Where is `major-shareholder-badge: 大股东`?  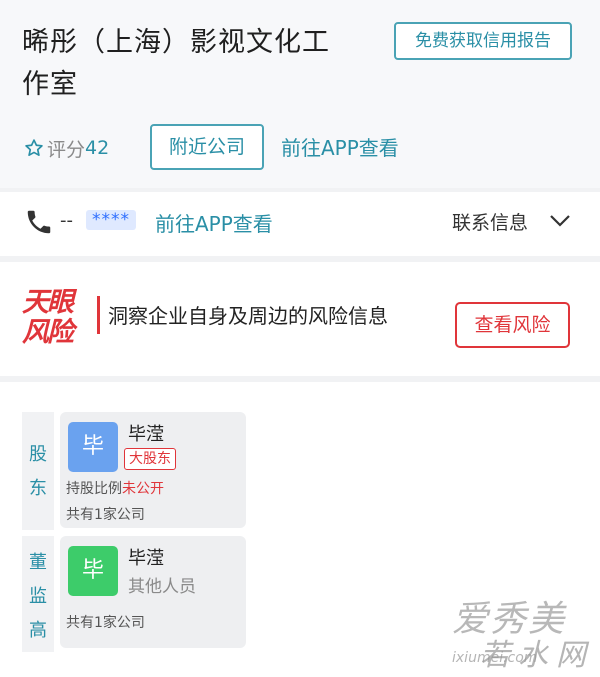
major-shareholder-badge: 大股东 is located at coordinates (150, 459).